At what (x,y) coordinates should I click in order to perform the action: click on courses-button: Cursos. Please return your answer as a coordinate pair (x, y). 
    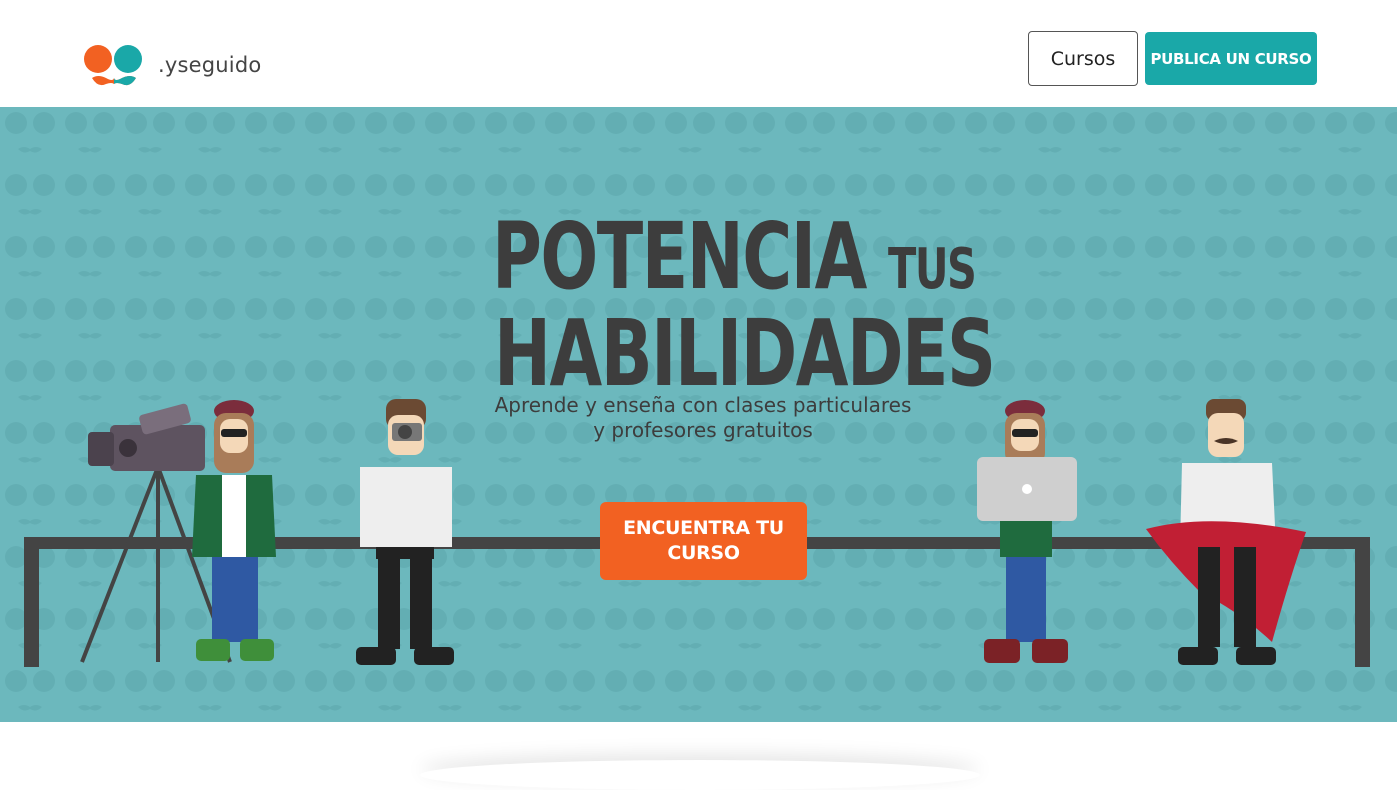
    Looking at the image, I should click on (1083, 58).